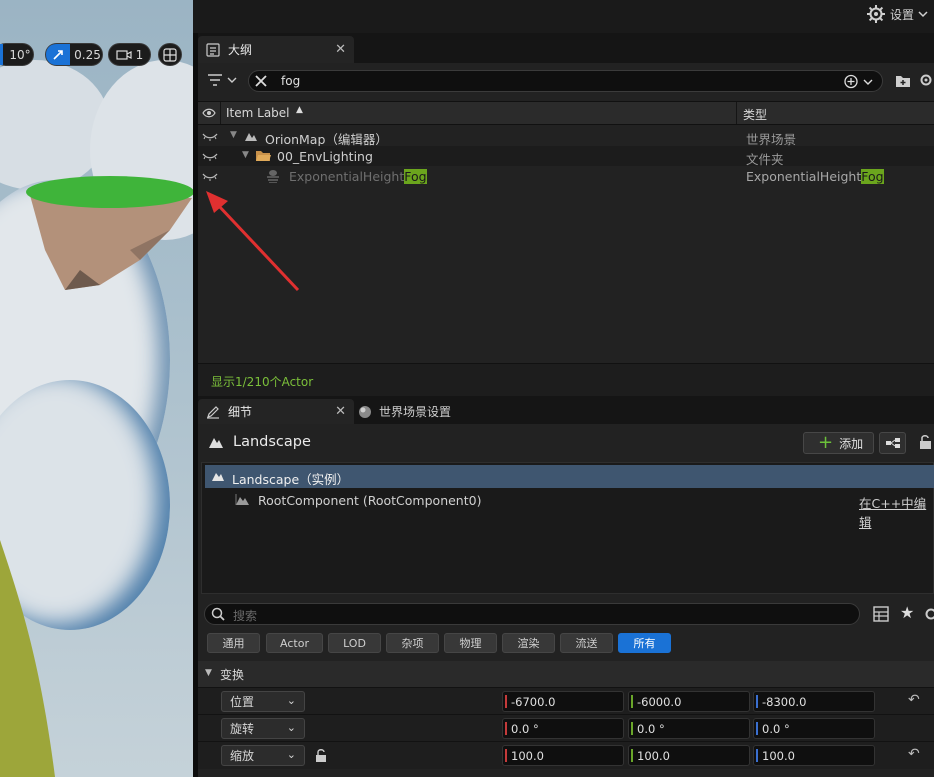 The width and height of the screenshot is (934, 777). What do you see at coordinates (358, 176) in the screenshot?
I see `tree-row-label: ExponentialHeightFog` at bounding box center [358, 176].